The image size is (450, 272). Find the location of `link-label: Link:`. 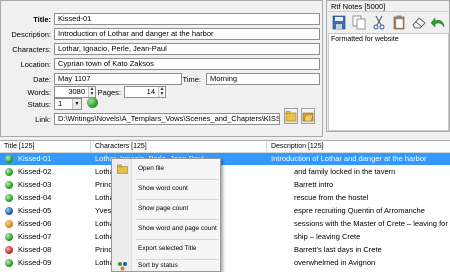

link-label: Link: is located at coordinates (43, 119).